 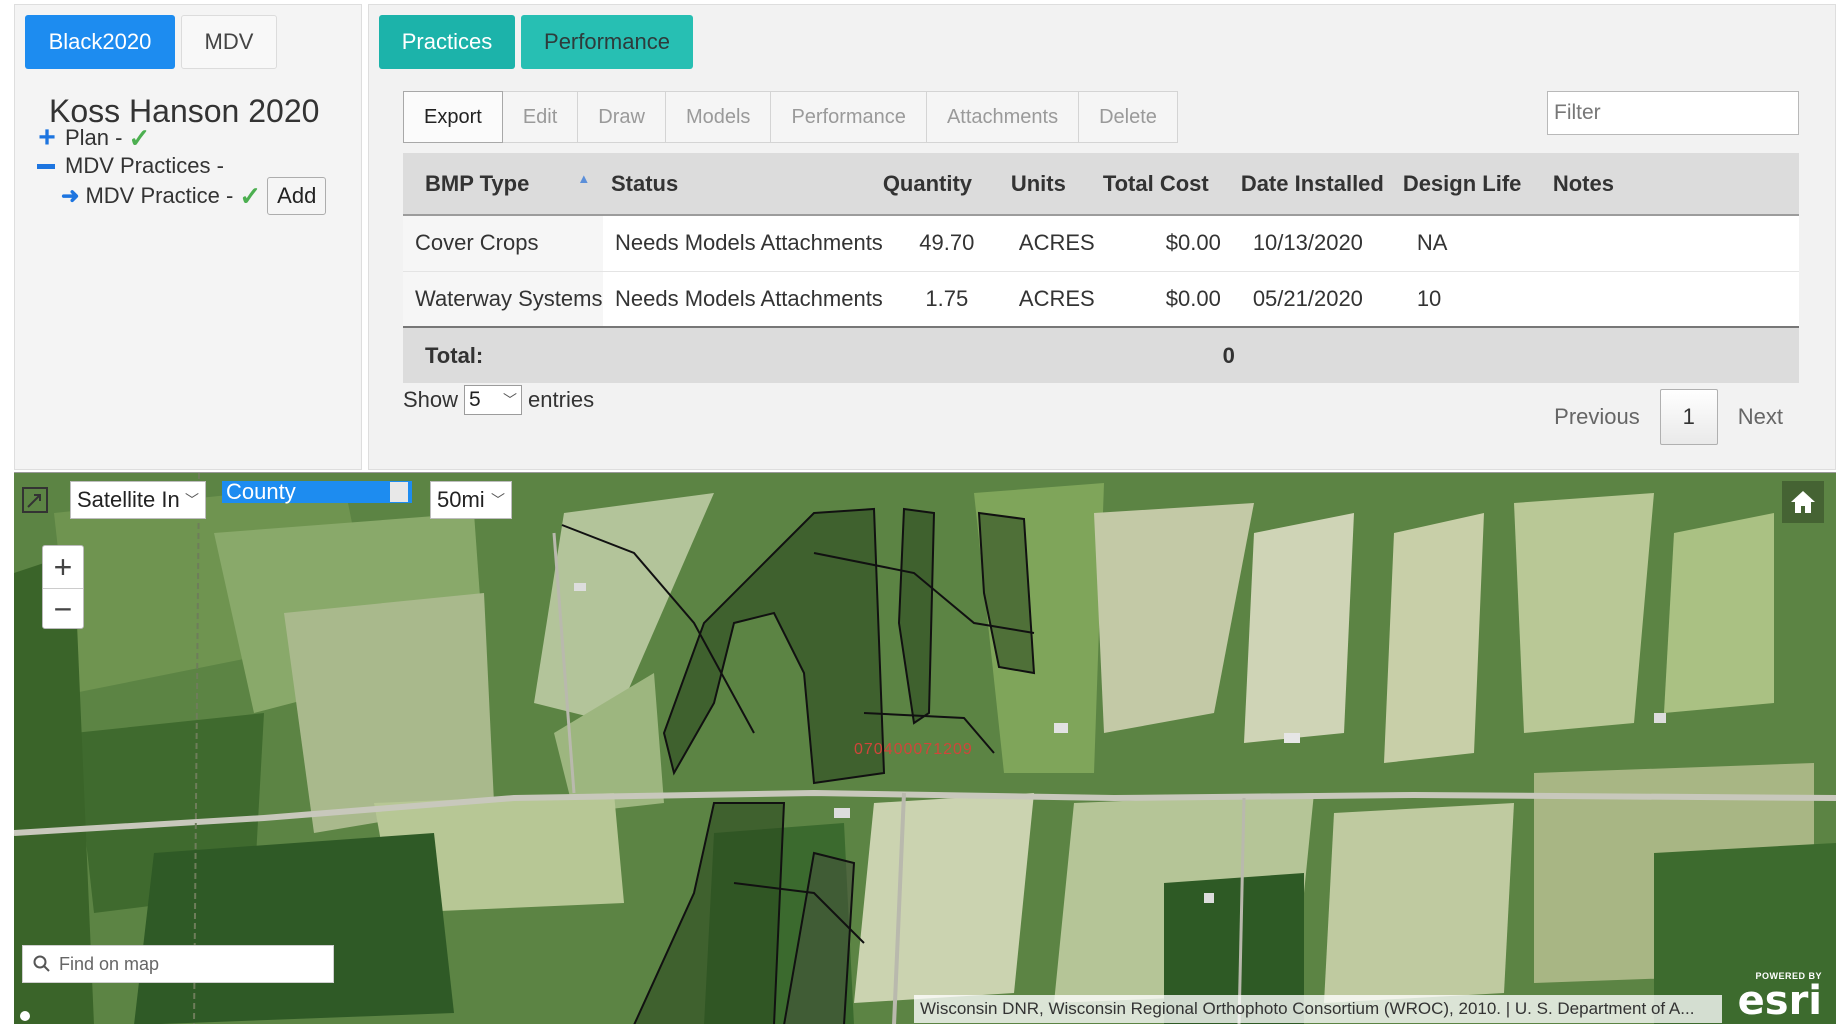 What do you see at coordinates (159, 195) in the screenshot?
I see `tree-item-label: MDV Practice -` at bounding box center [159, 195].